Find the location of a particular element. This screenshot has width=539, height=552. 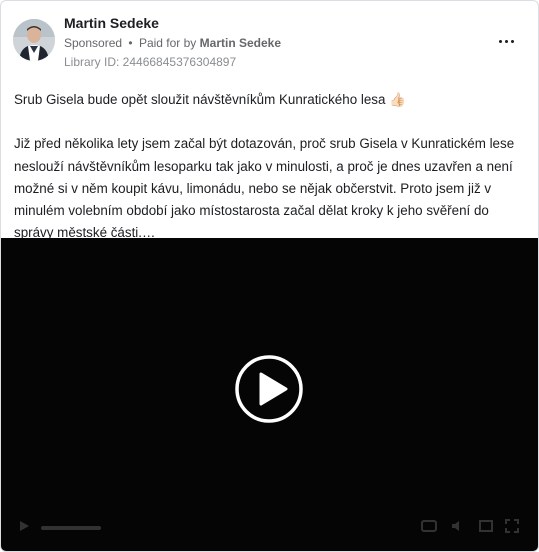

pip-icon is located at coordinates (486, 526).